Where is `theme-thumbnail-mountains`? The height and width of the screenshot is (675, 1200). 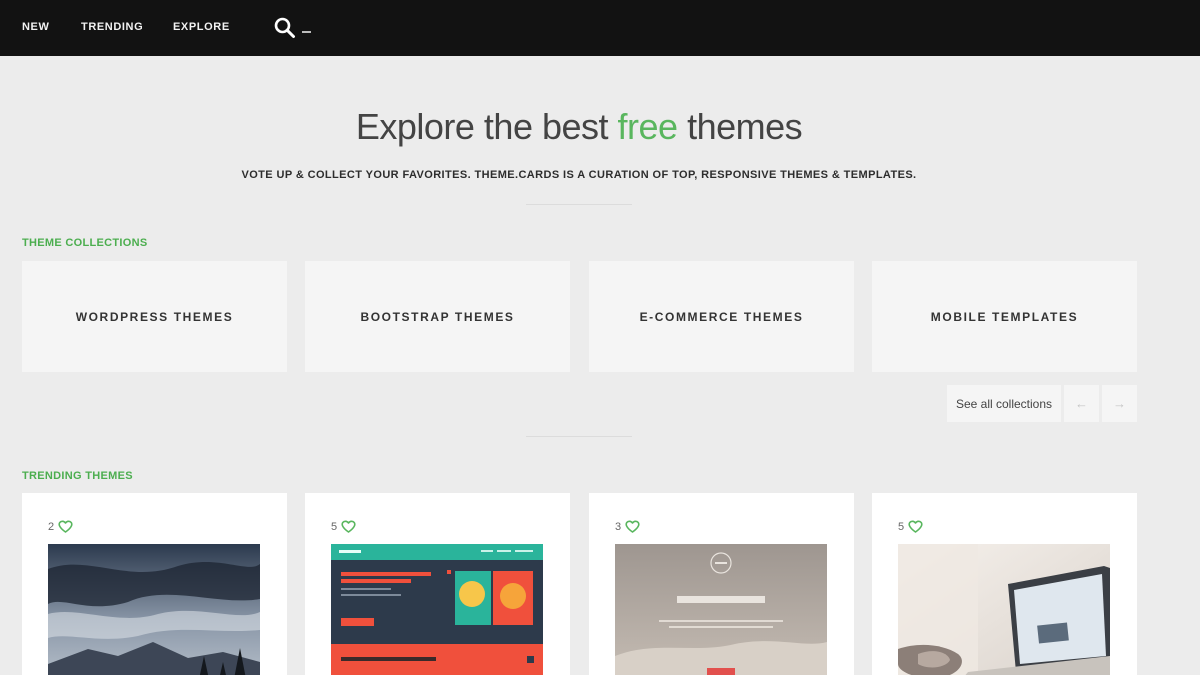 theme-thumbnail-mountains is located at coordinates (154, 609).